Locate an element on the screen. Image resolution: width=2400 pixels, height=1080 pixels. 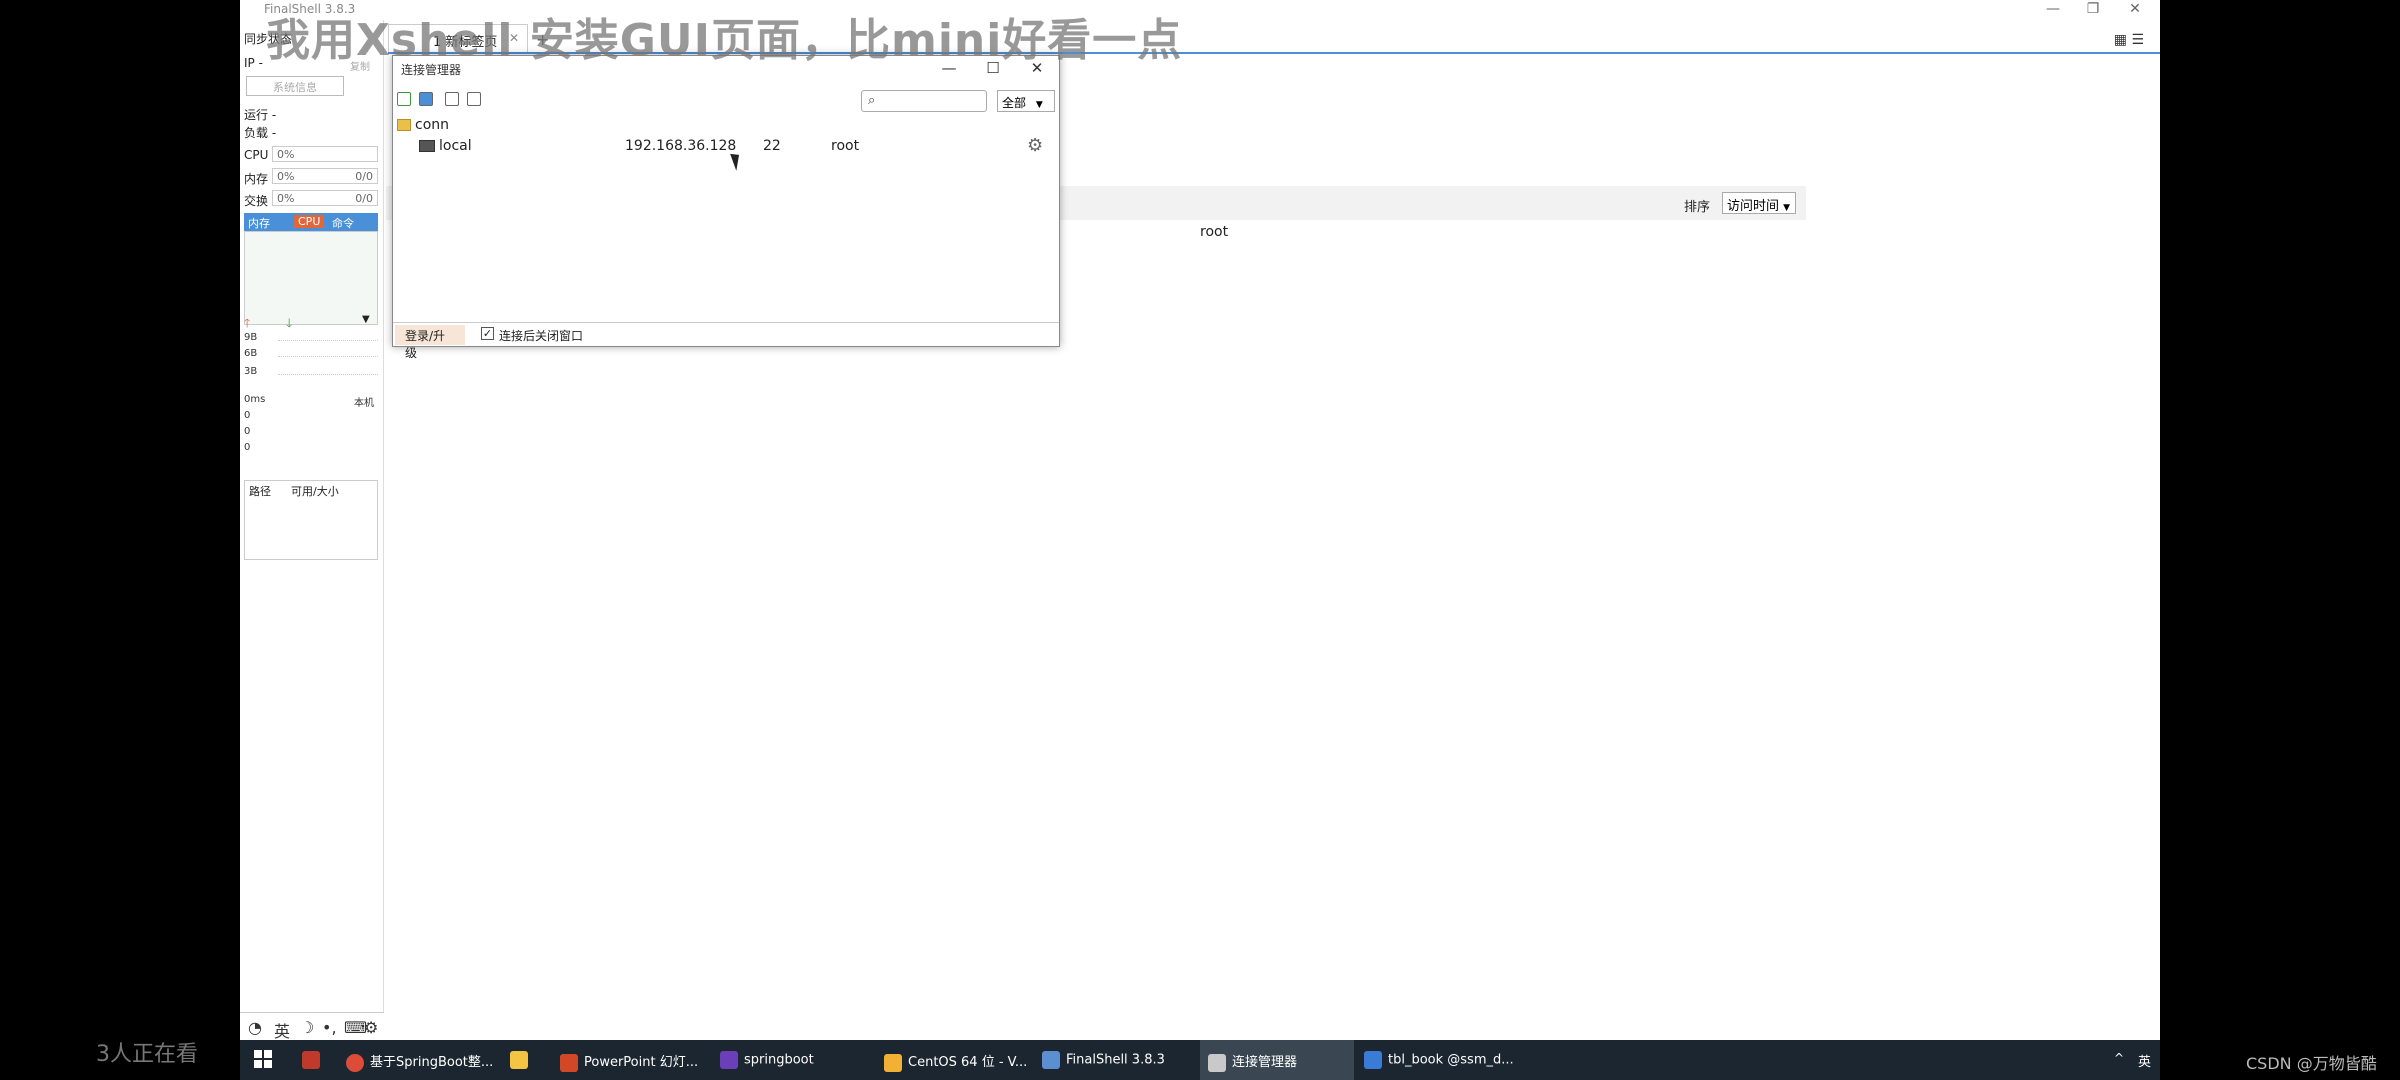
taskbar-item-connection-manager: 连接管理器 is located at coordinates (1277, 1060).